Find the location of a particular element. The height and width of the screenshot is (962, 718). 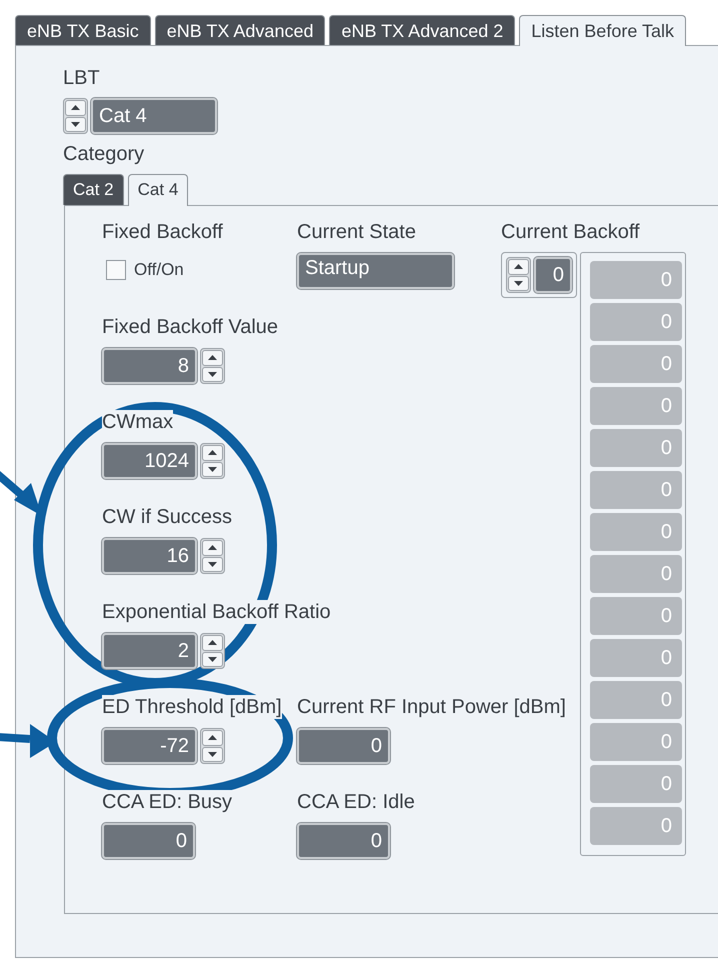

number-field: 2 is located at coordinates (149, 651).